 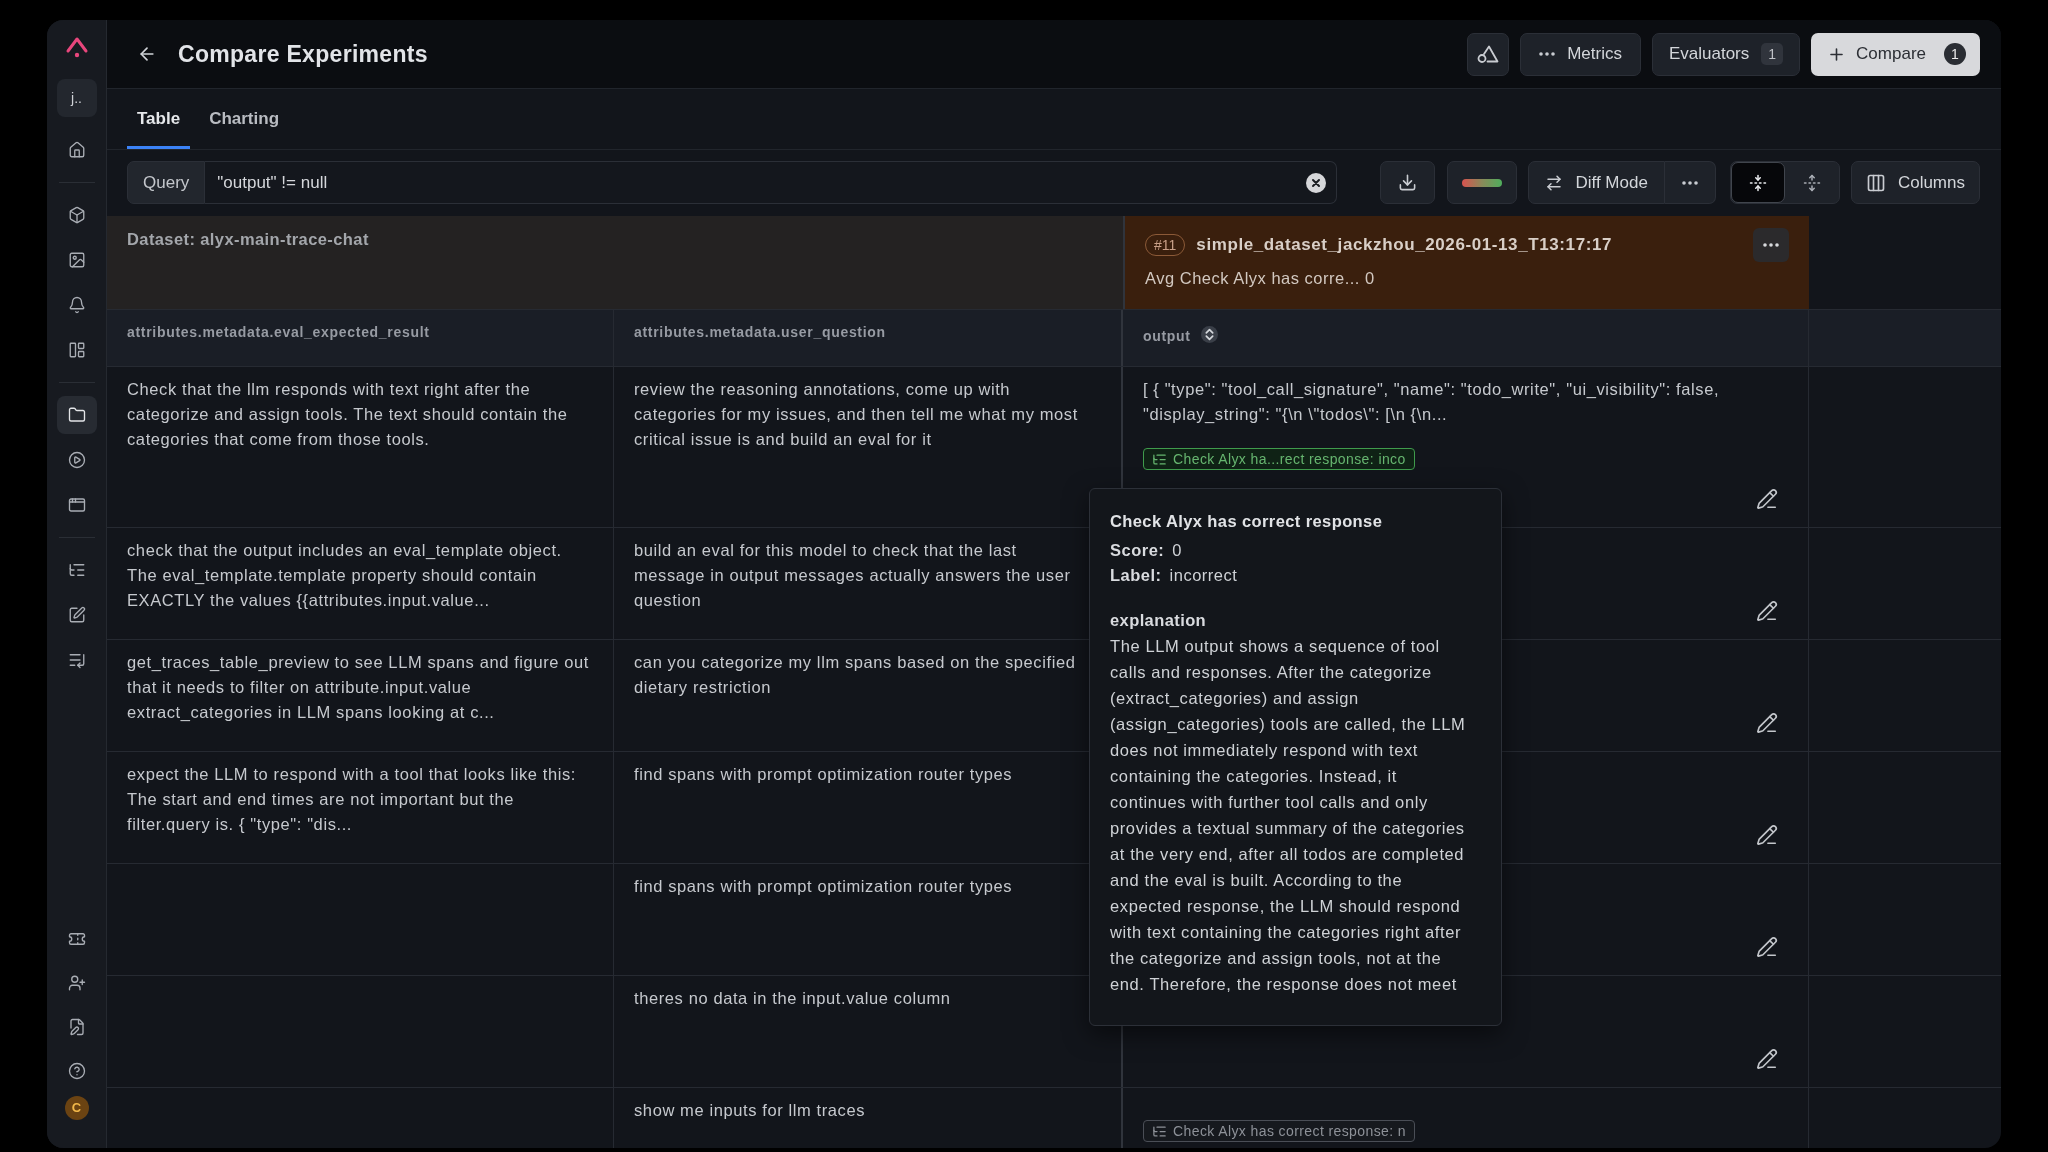 What do you see at coordinates (760, 332) in the screenshot?
I see `column-header: attributes.metadata.user_question` at bounding box center [760, 332].